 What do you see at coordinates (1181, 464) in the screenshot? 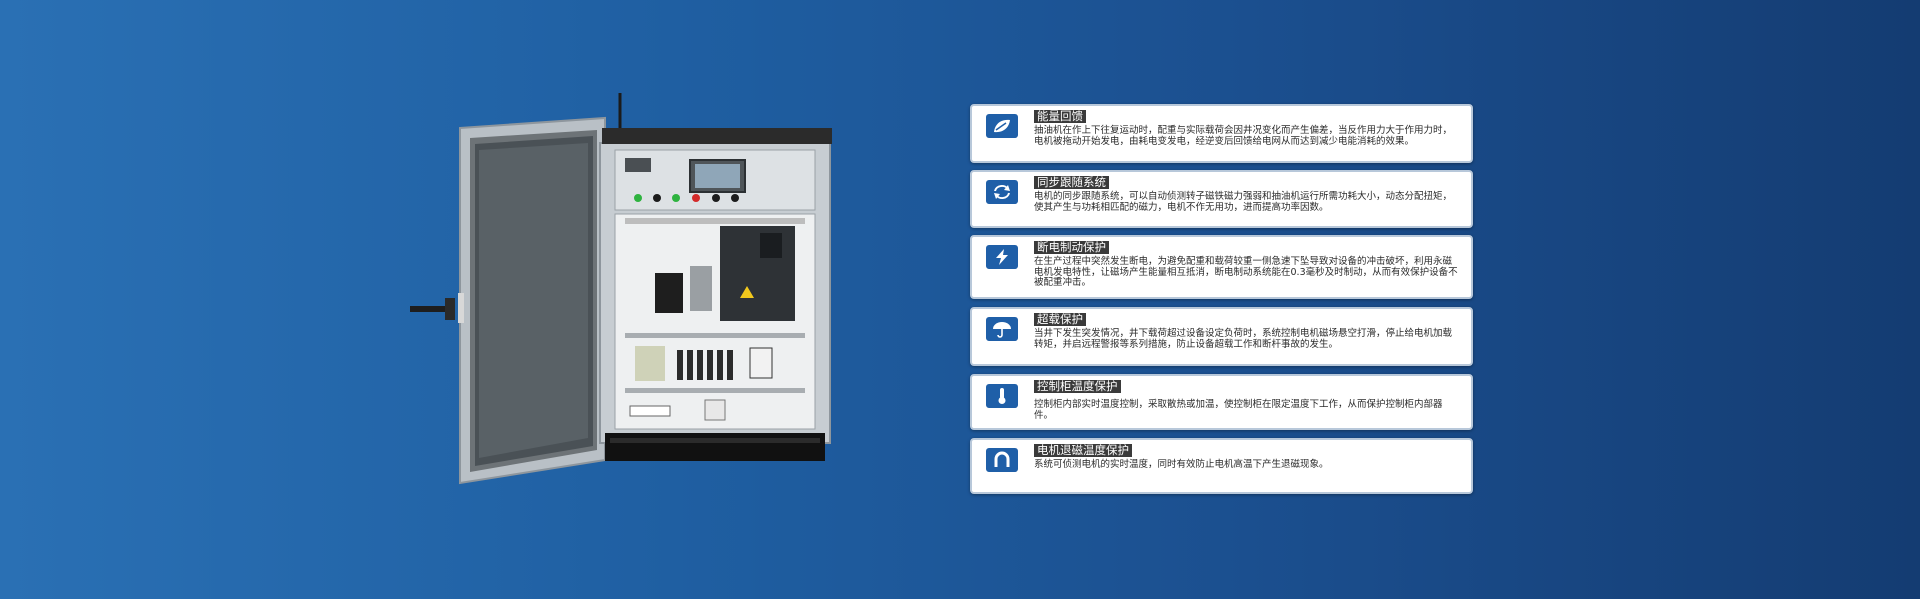
I see `feature-description: 系统可侦测电机的实时温度，同时有效防止电机高温下产生退磁现象。` at bounding box center [1181, 464].